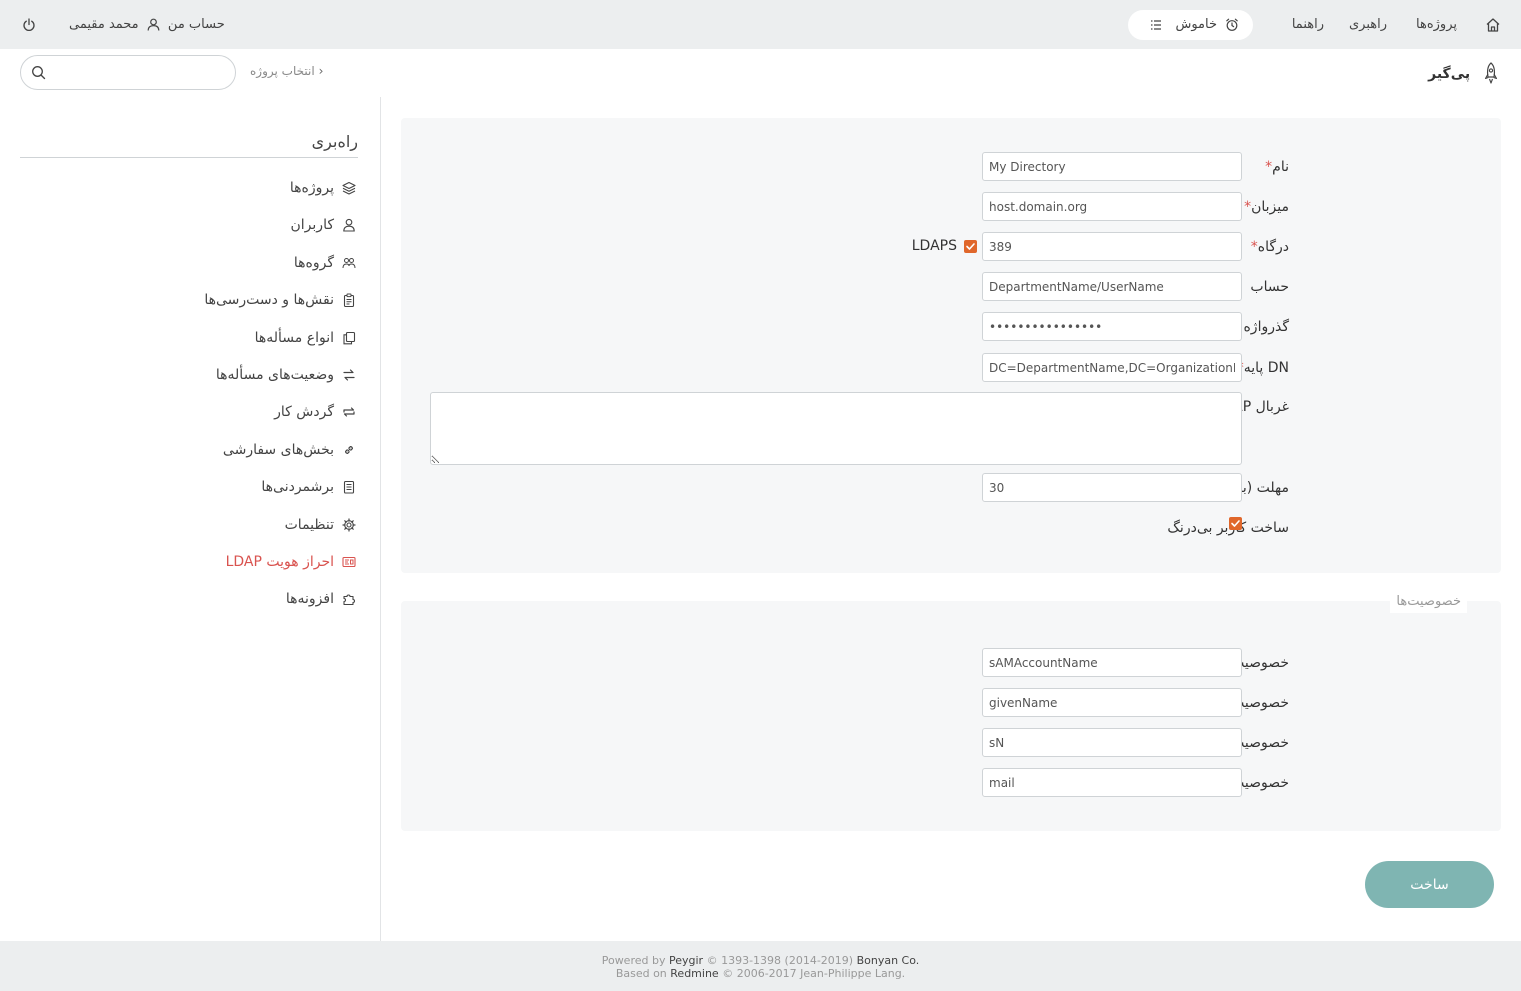  I want to click on home-icon, so click(1493, 24).